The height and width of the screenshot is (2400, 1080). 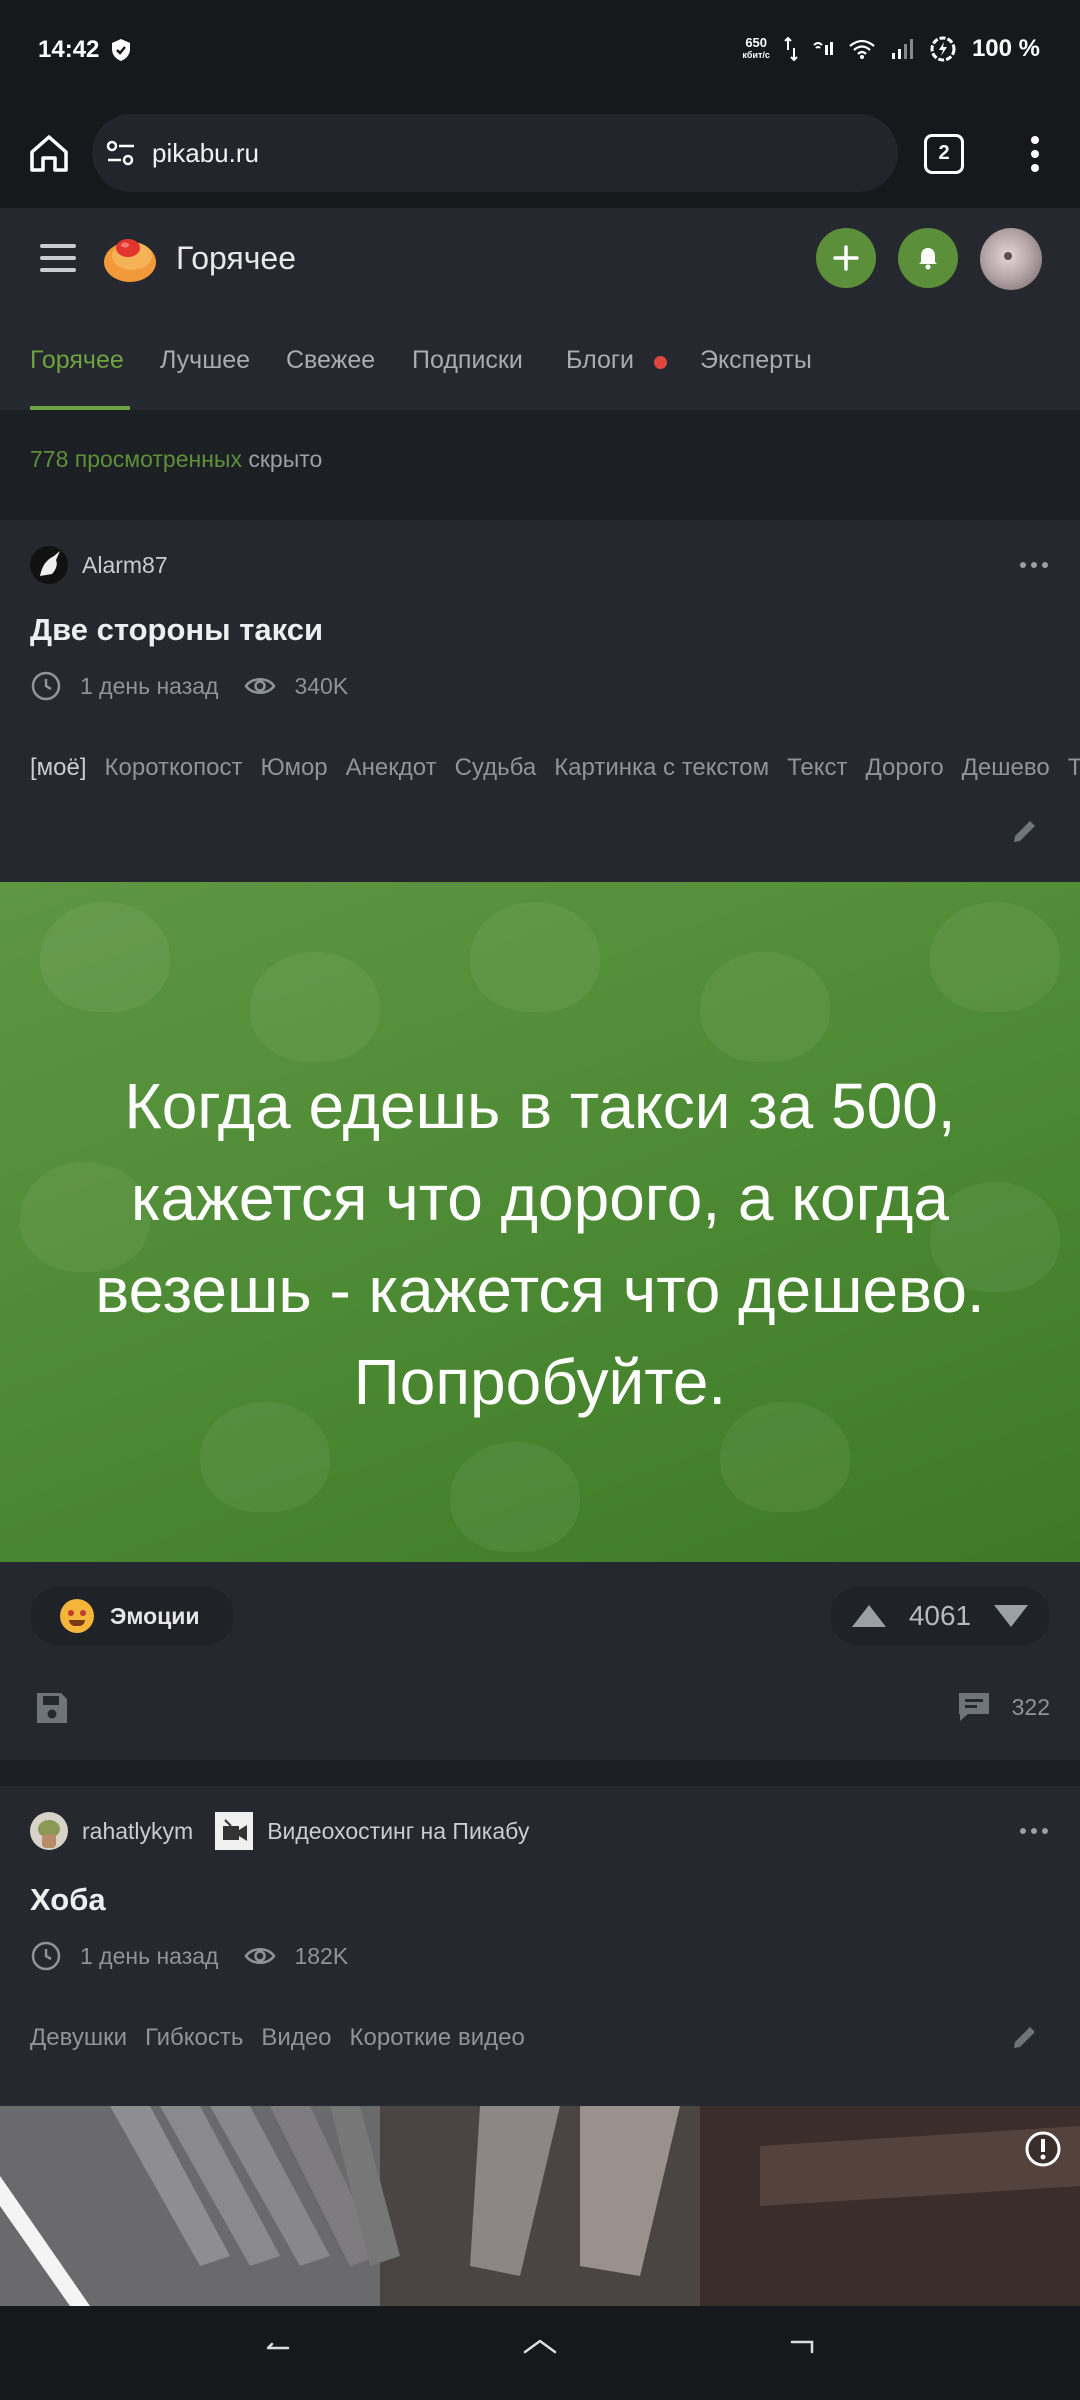 I want to click on back-gesture-icon, so click(x=277, y=2346).